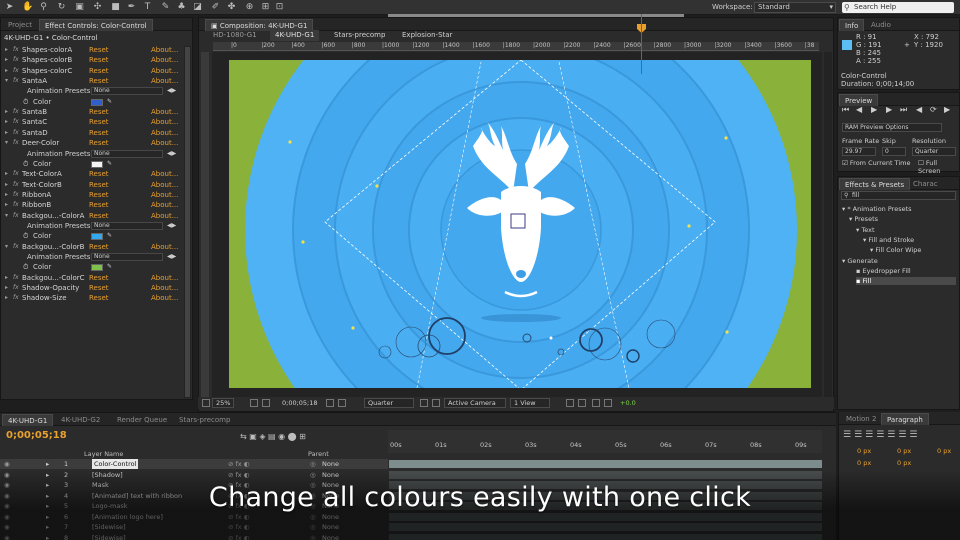 This screenshot has width=960, height=540. What do you see at coordinates (894, 151) in the screenshot?
I see `skip-select: 0` at bounding box center [894, 151].